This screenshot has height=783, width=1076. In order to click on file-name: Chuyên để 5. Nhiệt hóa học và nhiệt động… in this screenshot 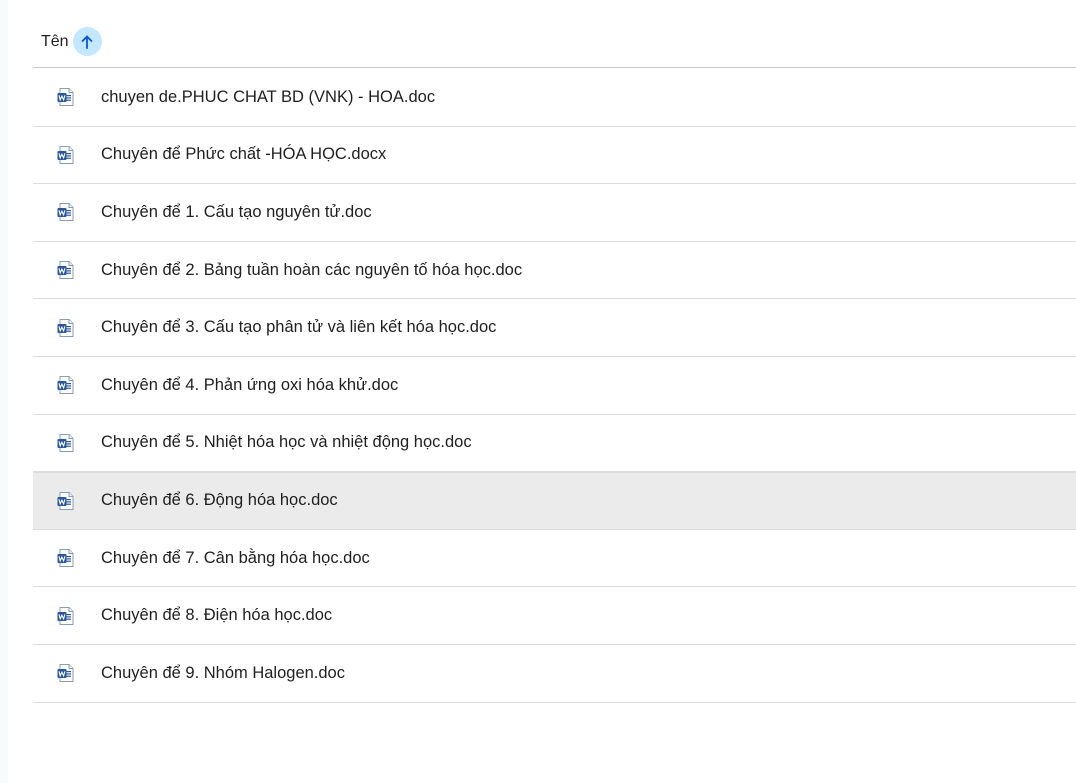, I will do `click(286, 442)`.